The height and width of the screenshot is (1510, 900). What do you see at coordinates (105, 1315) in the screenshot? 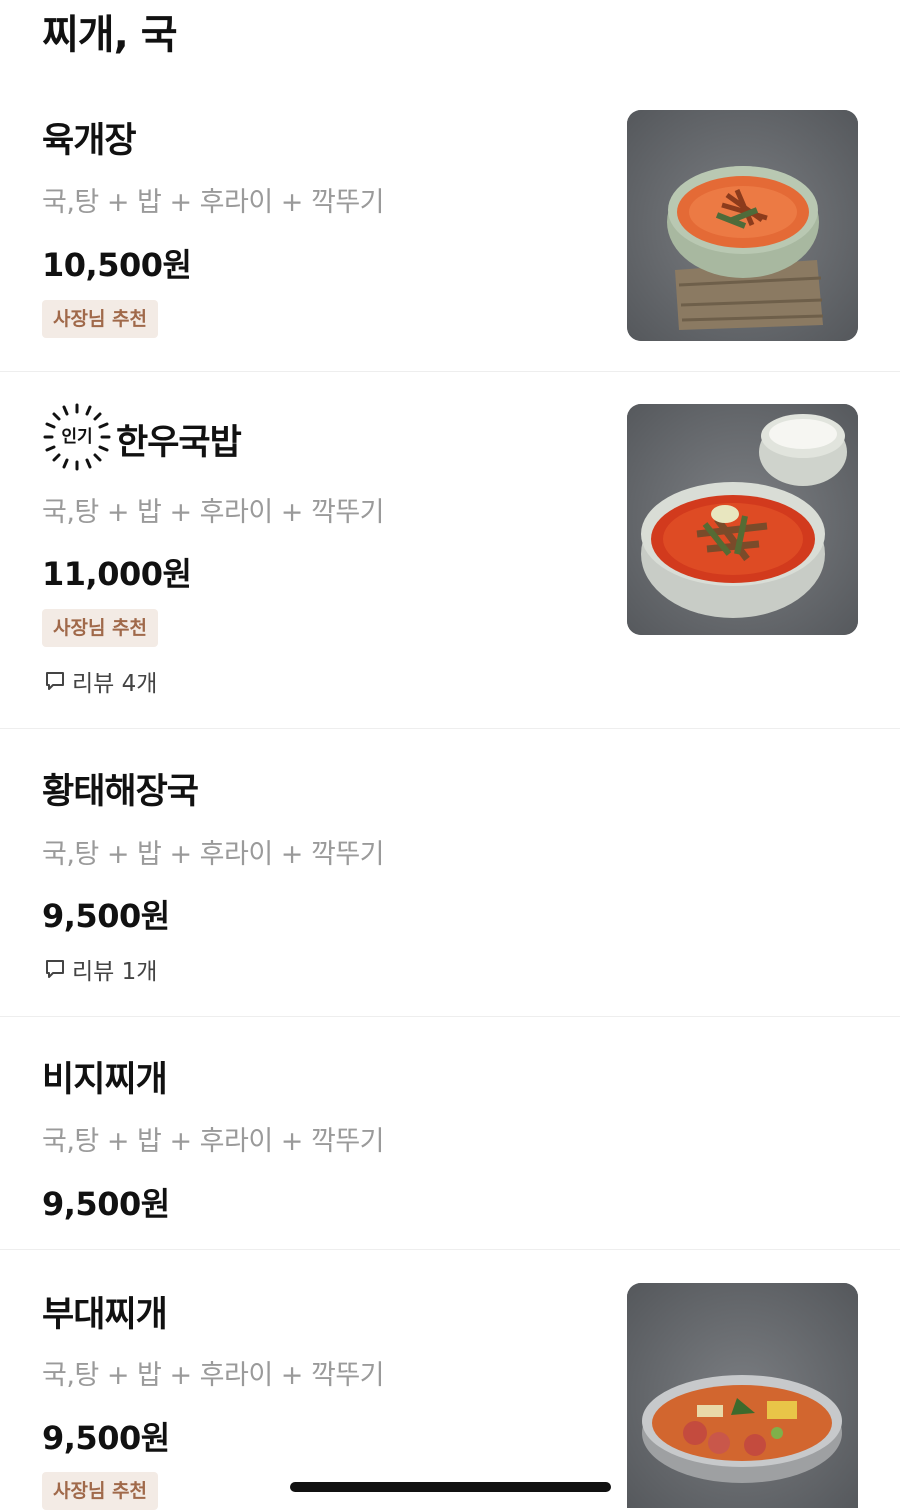
I see `item-name: 부대찌개` at bounding box center [105, 1315].